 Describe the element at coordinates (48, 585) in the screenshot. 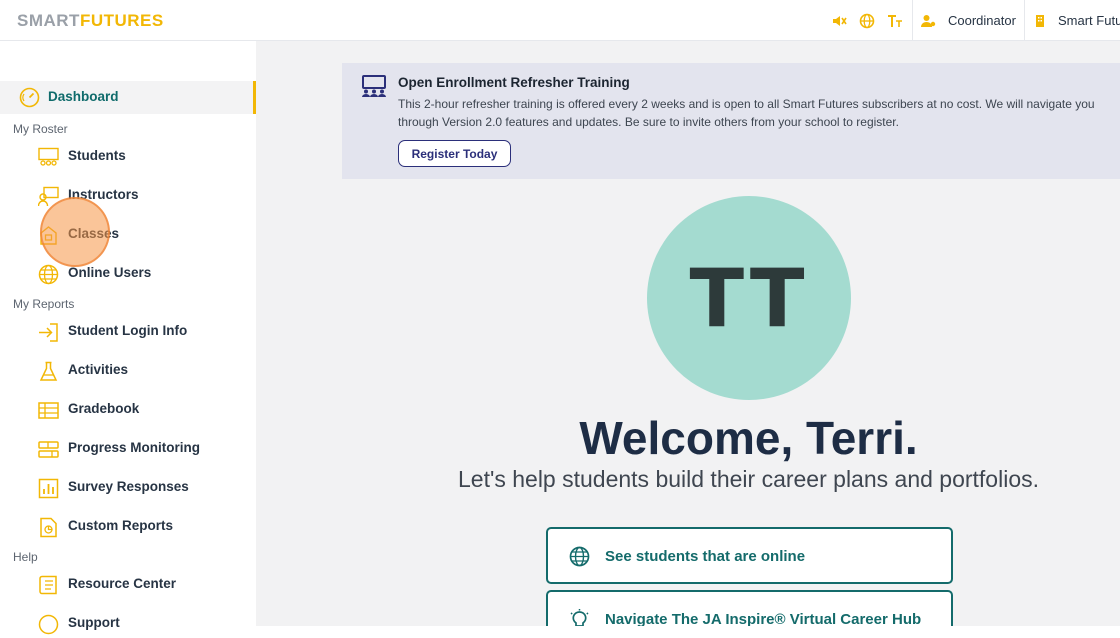

I see `book-icon` at that location.